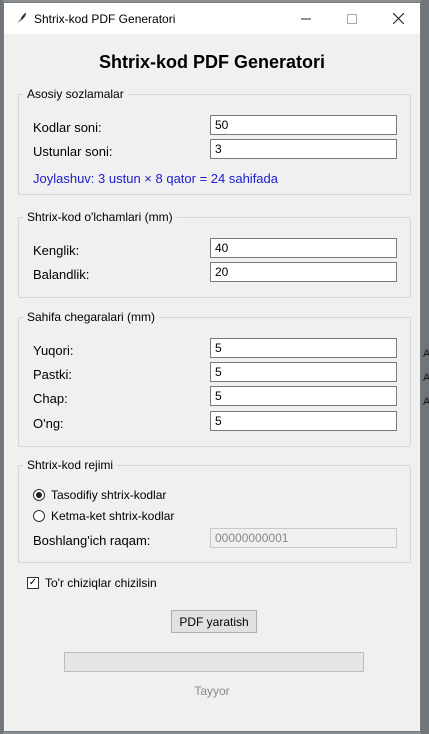  Describe the element at coordinates (212, 691) in the screenshot. I see `status-text: Tayyor` at that location.